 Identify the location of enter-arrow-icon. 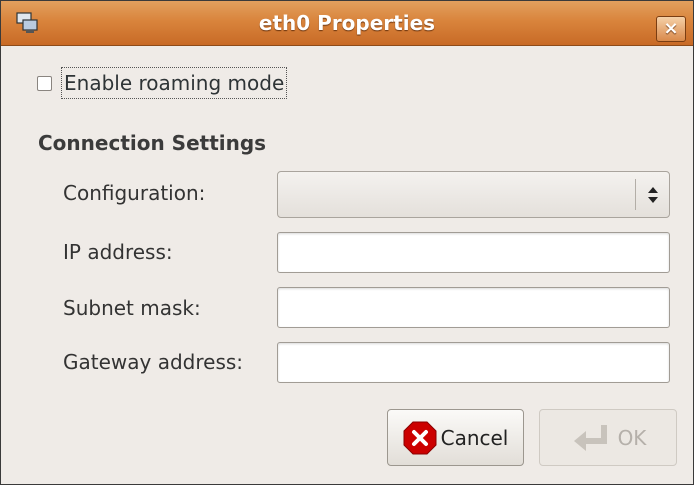
(590, 437).